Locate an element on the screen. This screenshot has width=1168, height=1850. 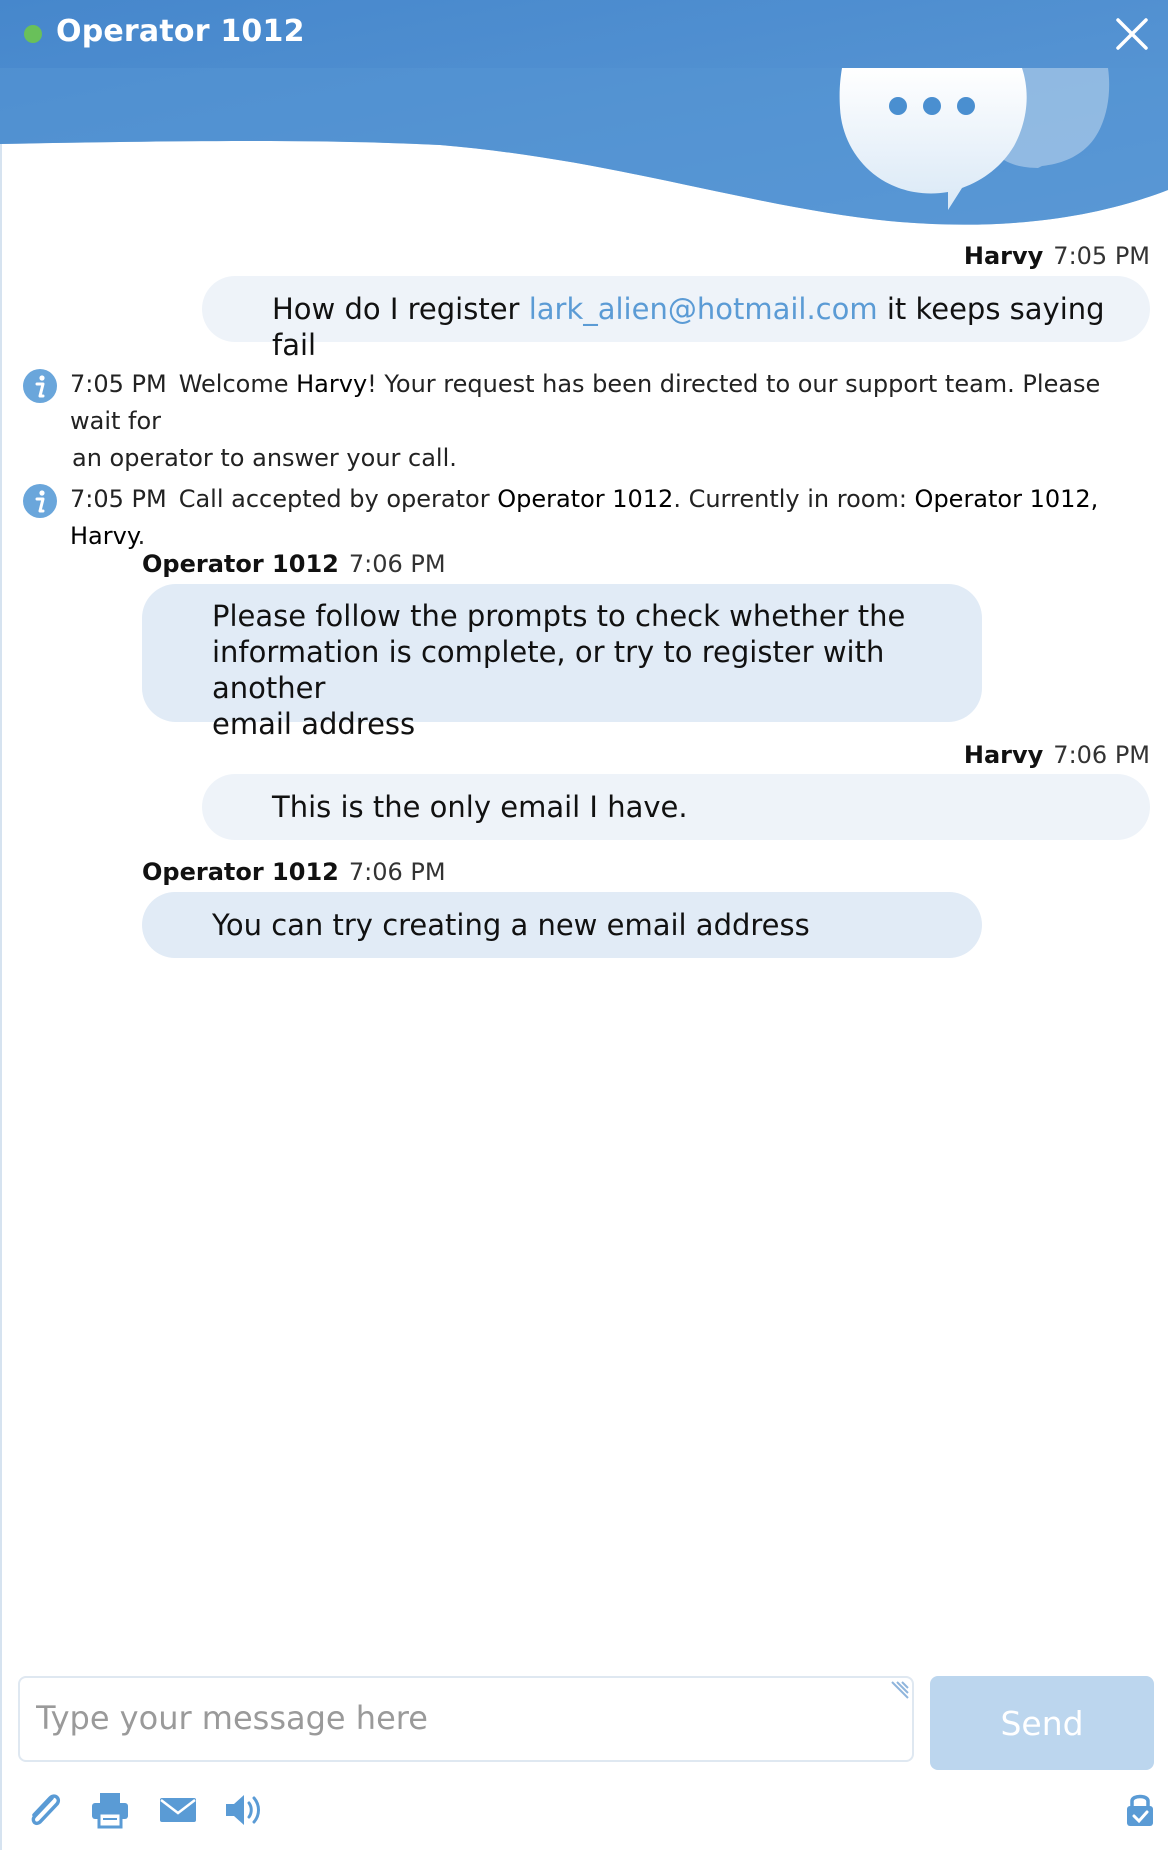
system-text-line2: an operator to answer your call. is located at coordinates (264, 458).